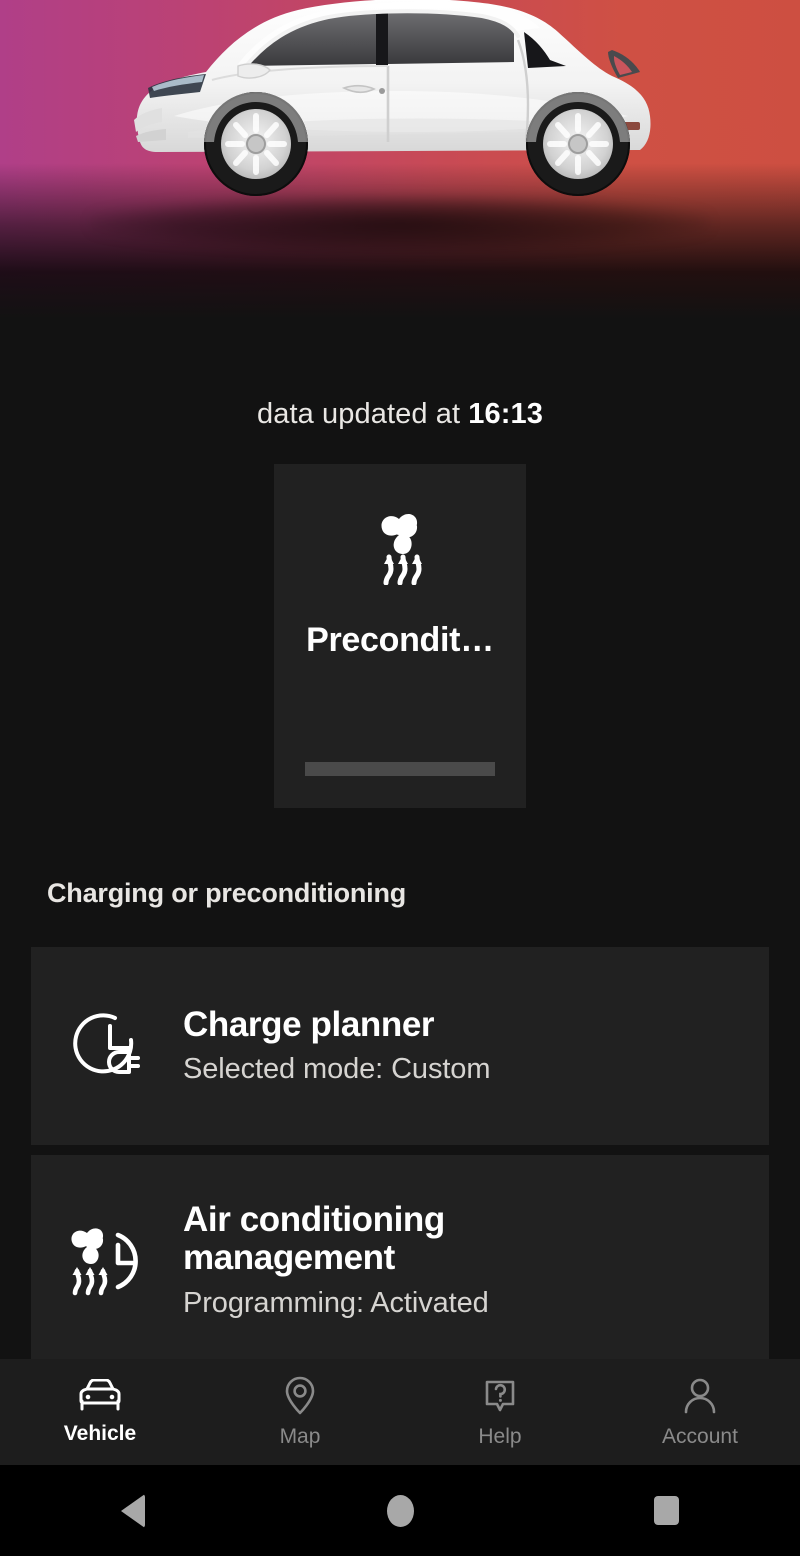 Image resolution: width=800 pixels, height=1556 pixels. Describe the element at coordinates (700, 1436) in the screenshot. I see `tab-account-label: Account` at that location.